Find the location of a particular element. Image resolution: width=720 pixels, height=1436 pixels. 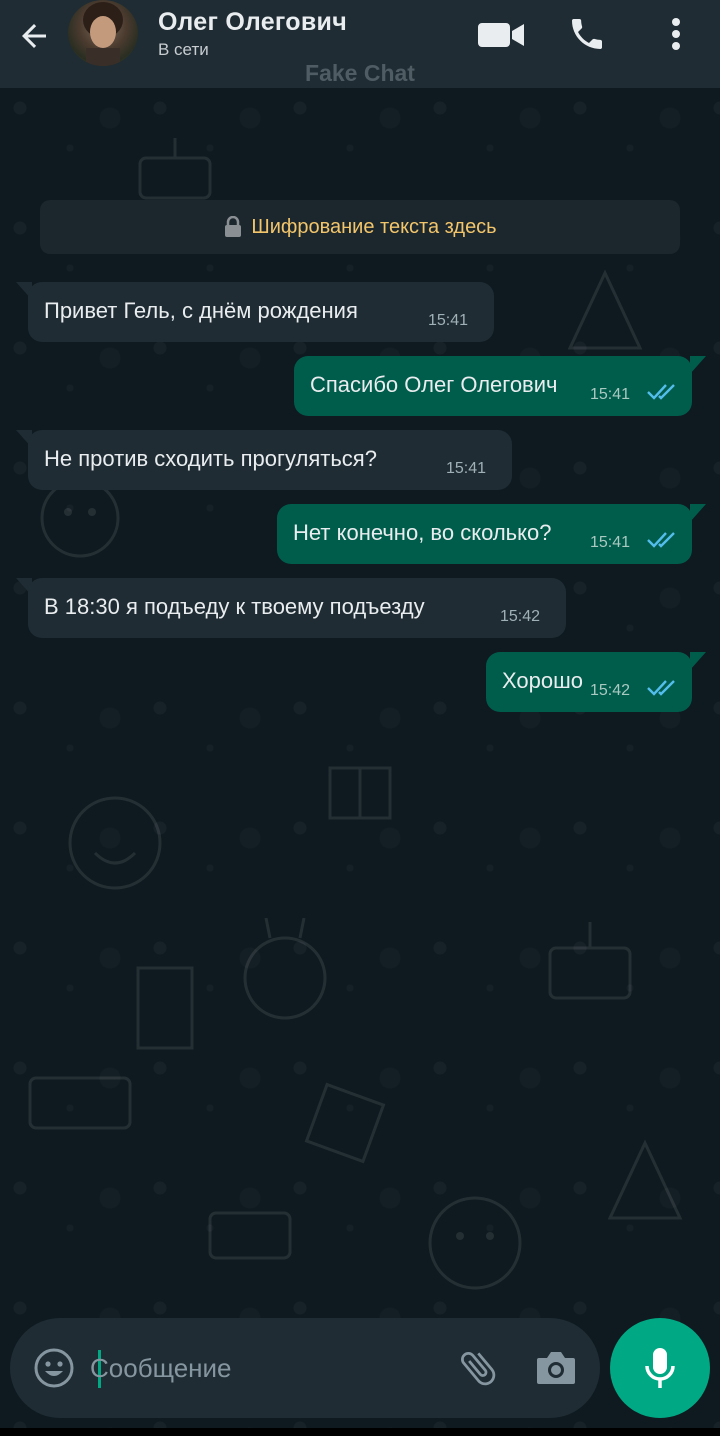

message-outgoing: Нет конечно, во сколько? 15:41 is located at coordinates (484, 534).